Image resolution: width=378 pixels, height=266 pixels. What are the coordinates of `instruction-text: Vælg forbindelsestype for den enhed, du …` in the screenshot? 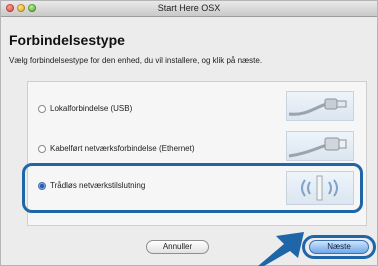 It's located at (136, 60).